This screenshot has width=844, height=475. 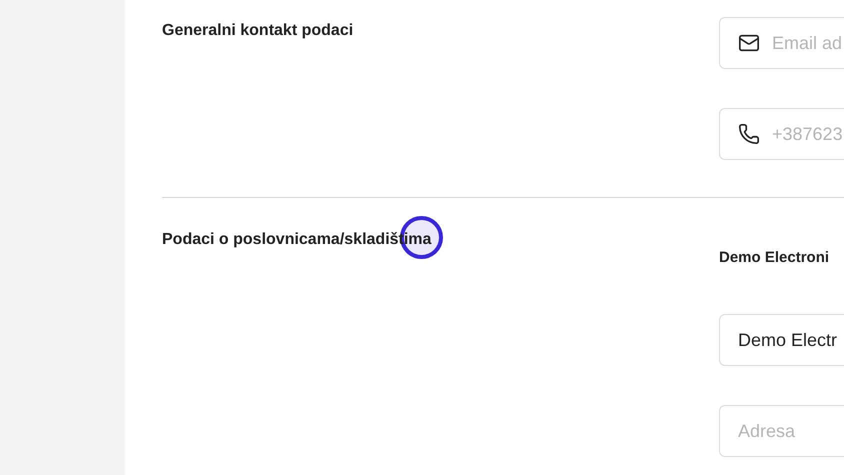 I want to click on input-field: +387623, so click(x=781, y=134).